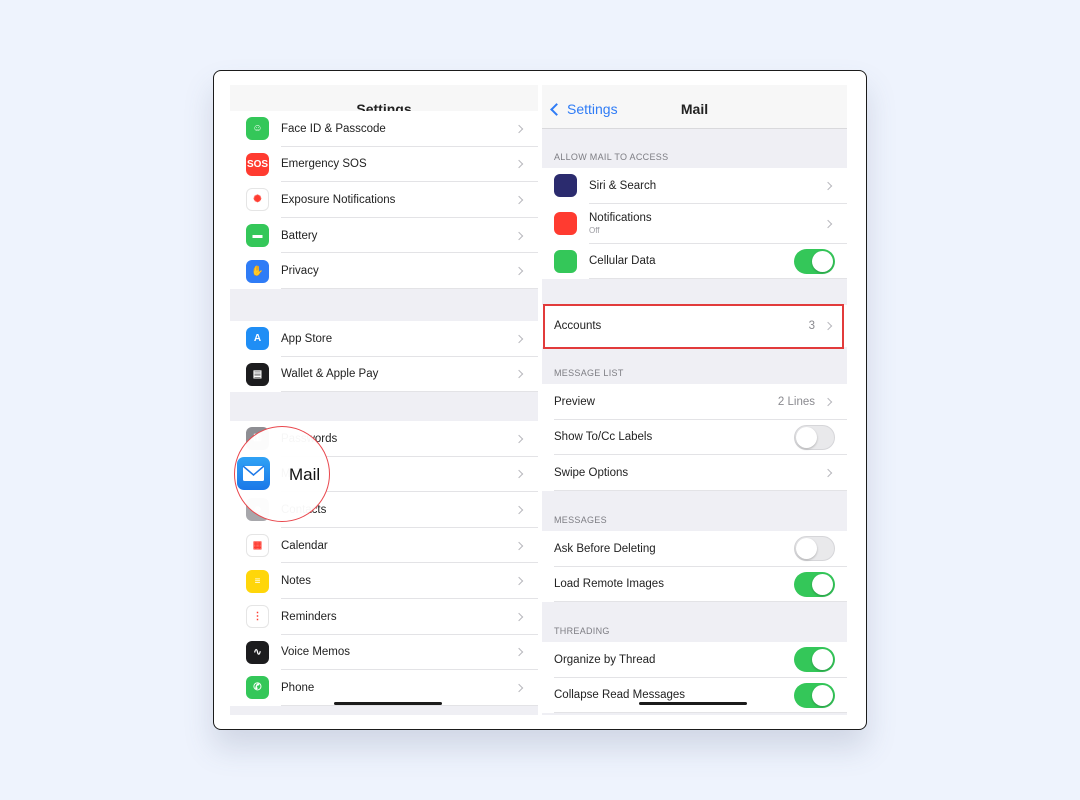 The height and width of the screenshot is (800, 1080). Describe the element at coordinates (605, 659) in the screenshot. I see `mail-row-title: Organize by Thread` at that location.